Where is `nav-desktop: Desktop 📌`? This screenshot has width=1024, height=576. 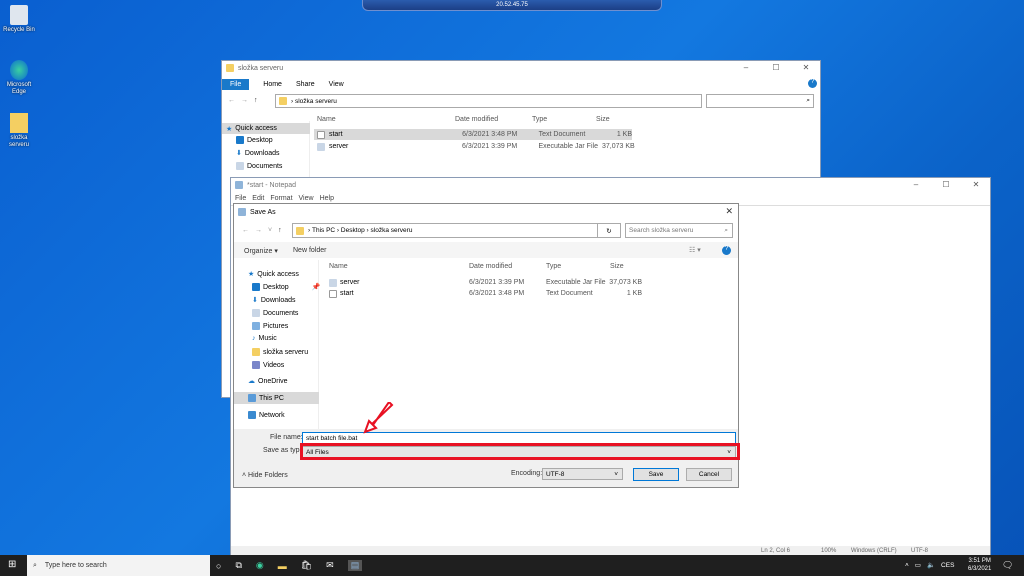 nav-desktop: Desktop 📌 is located at coordinates (286, 287).